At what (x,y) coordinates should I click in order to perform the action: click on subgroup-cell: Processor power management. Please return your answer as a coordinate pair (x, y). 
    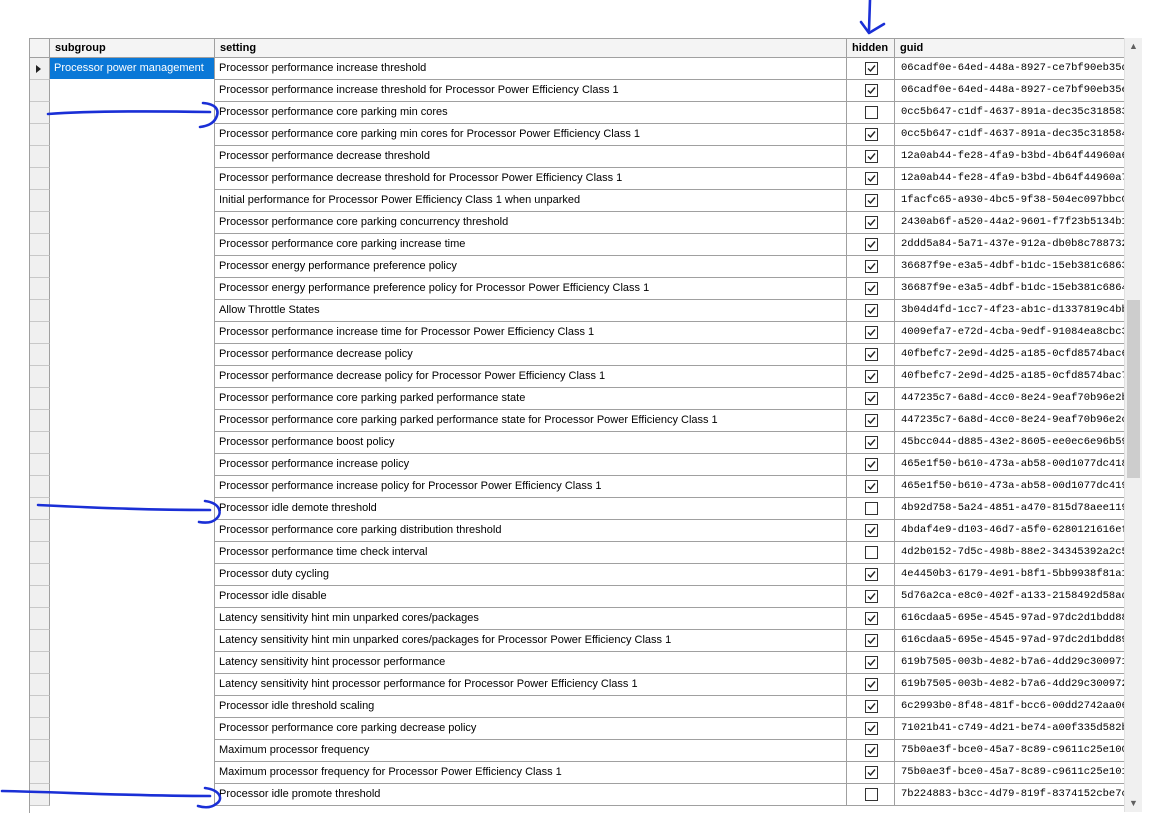
    Looking at the image, I should click on (132, 69).